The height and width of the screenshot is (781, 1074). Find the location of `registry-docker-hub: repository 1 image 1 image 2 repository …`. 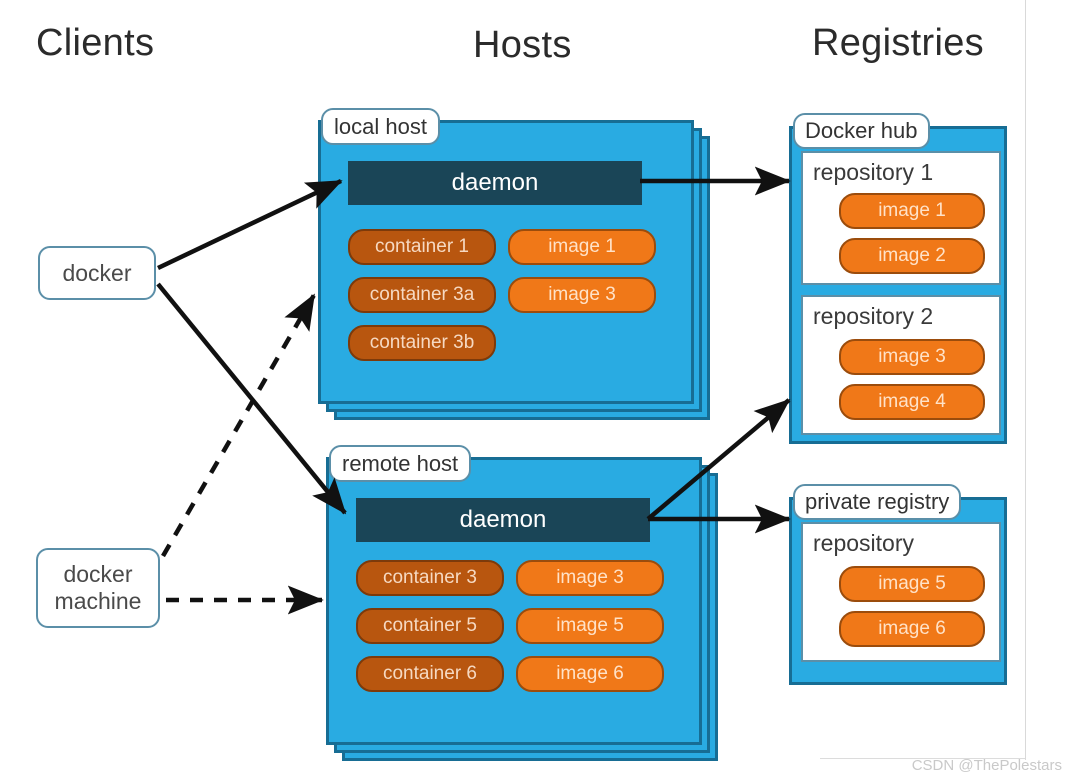

registry-docker-hub: repository 1 image 1 image 2 repository … is located at coordinates (898, 285).